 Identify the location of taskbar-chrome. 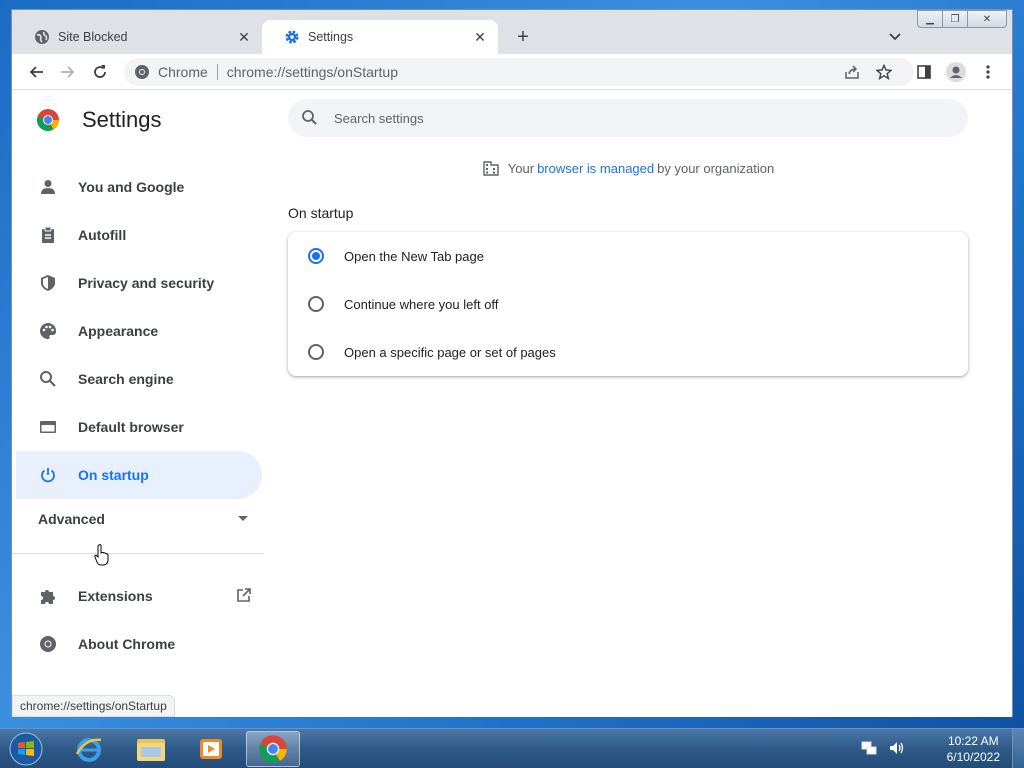
(273, 749).